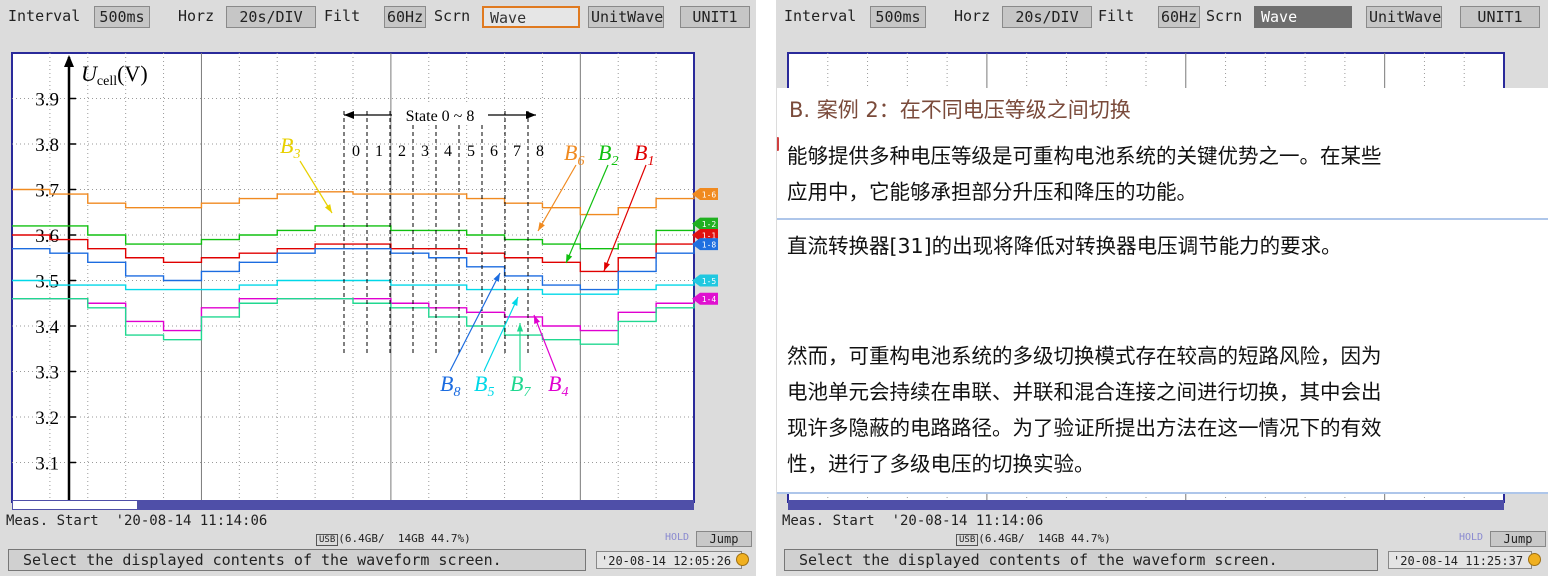  I want to click on paragraph-2: 直流转换器[31]的出现将降低对转换器电压调节能力的要求。, so click(1064, 246).